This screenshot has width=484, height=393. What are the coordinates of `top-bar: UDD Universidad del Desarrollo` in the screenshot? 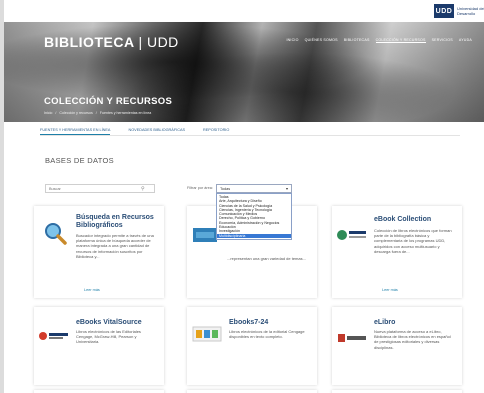 It's located at (244, 11).